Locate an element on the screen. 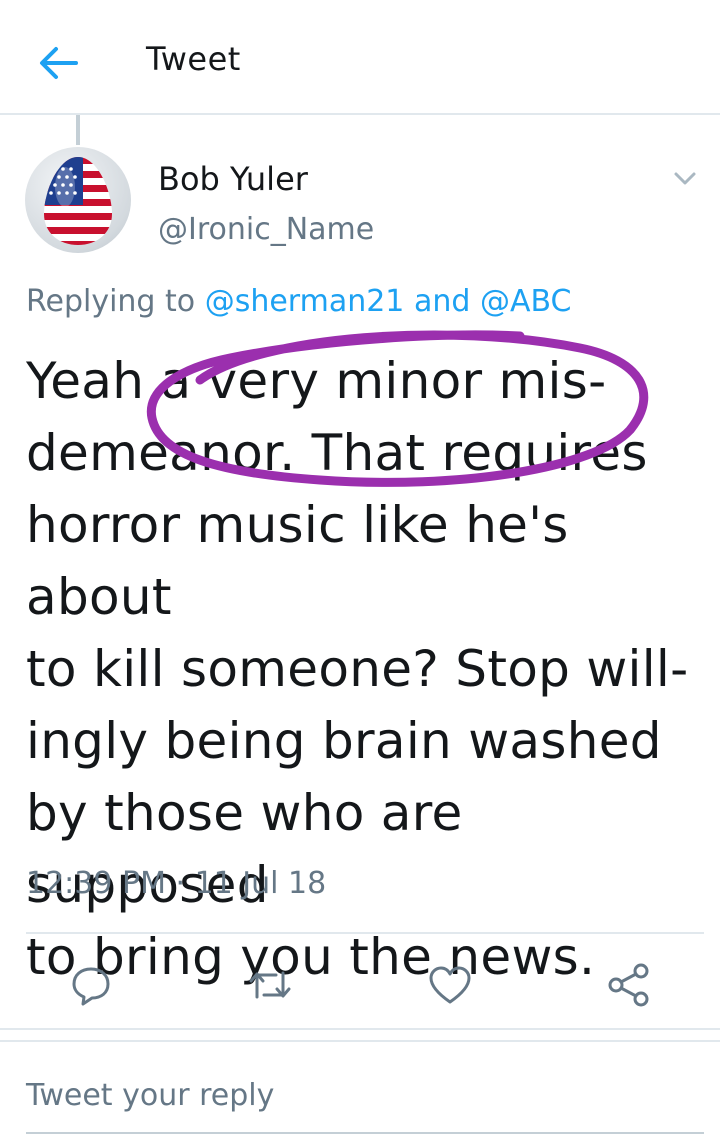 The image size is (720, 1145). share-icon is located at coordinates (628, 985).